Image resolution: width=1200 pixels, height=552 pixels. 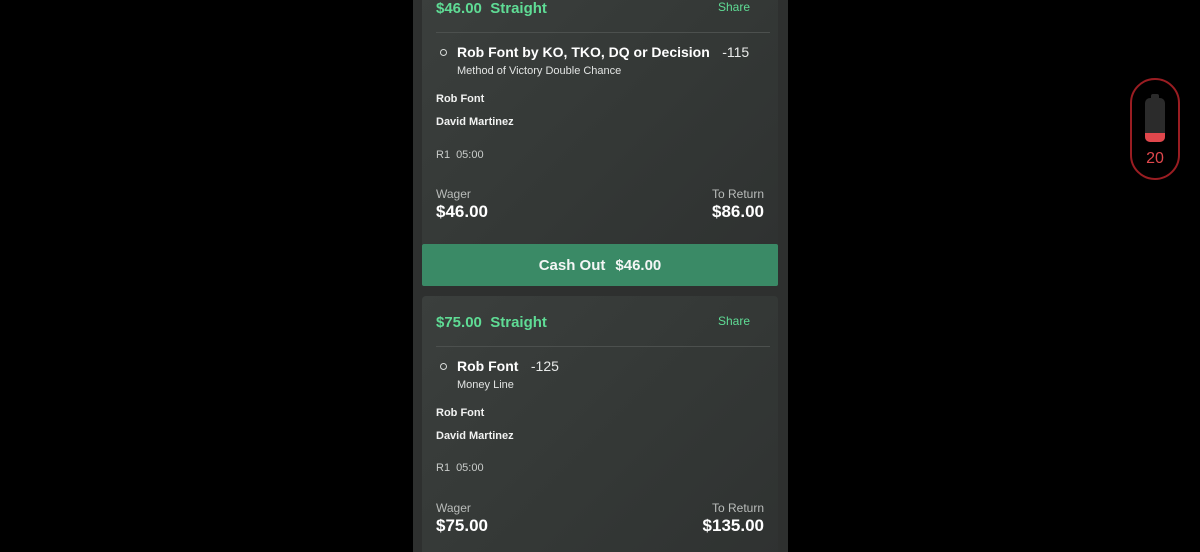 What do you see at coordinates (488, 366) in the screenshot?
I see `selection-name: Rob Font` at bounding box center [488, 366].